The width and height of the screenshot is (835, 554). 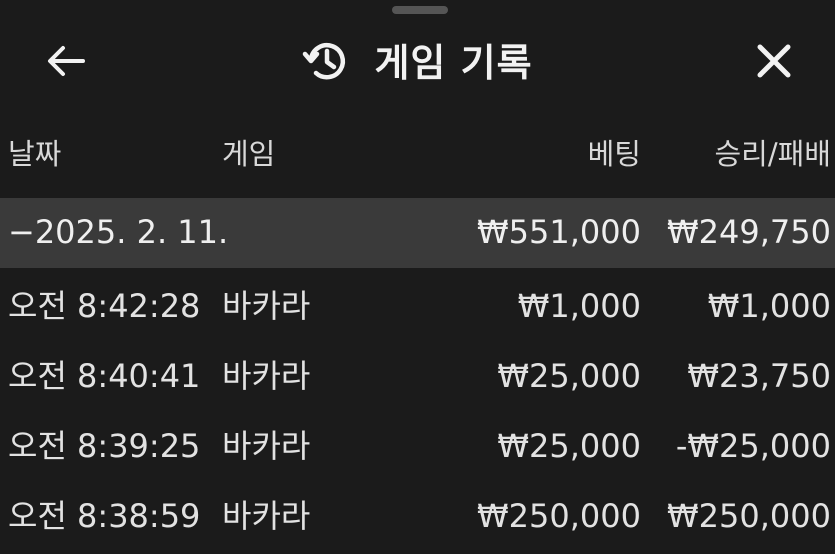 What do you see at coordinates (614, 154) in the screenshot?
I see `column-header-bet: 베팅` at bounding box center [614, 154].